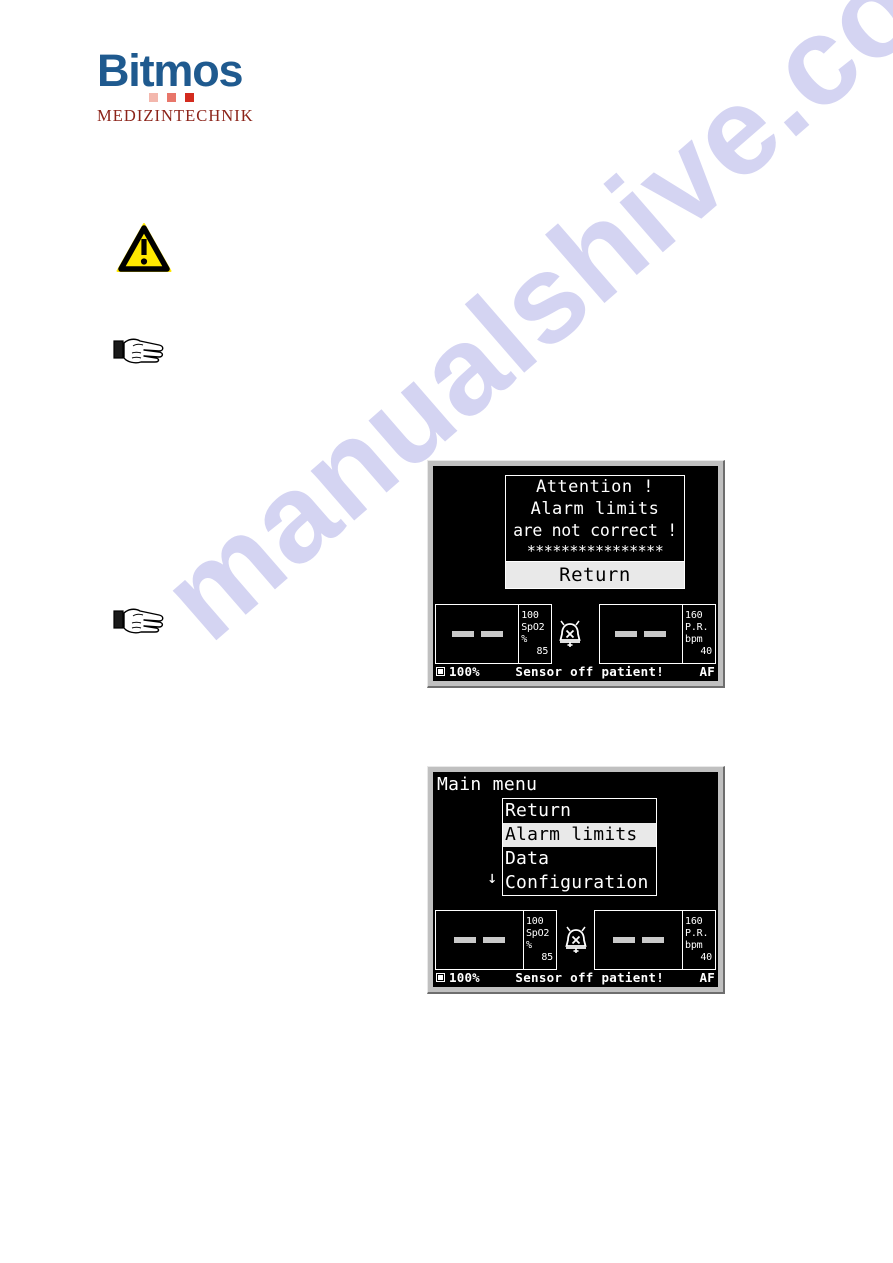 The height and width of the screenshot is (1263, 893). What do you see at coordinates (492, 878) in the screenshot?
I see `menu-scroll-down-indicator: ↓` at bounding box center [492, 878].